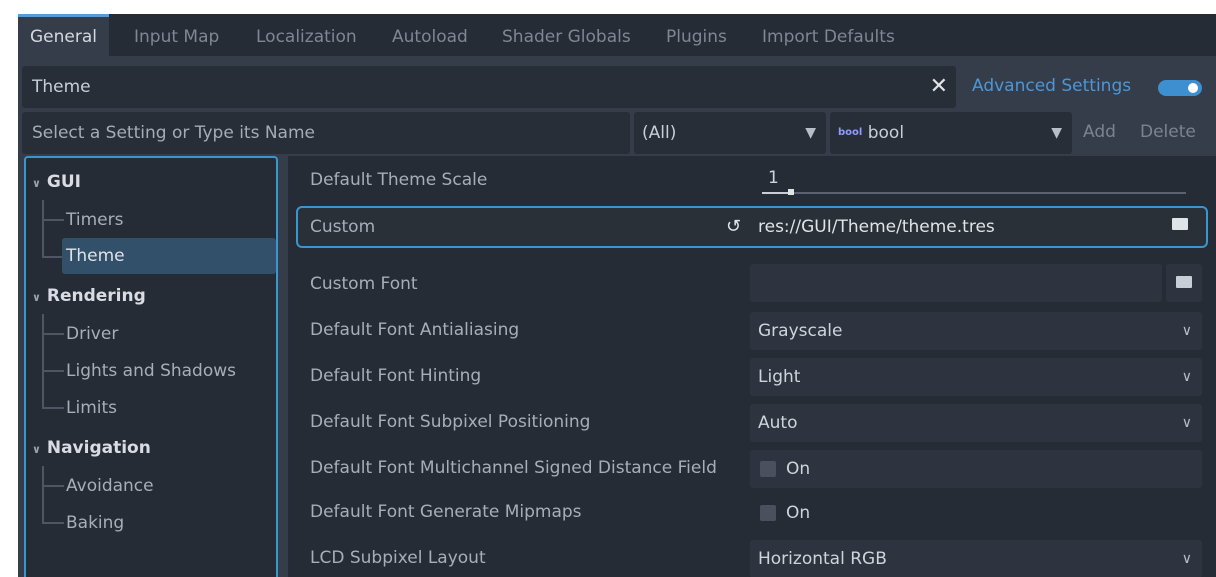  What do you see at coordinates (850, 132) in the screenshot?
I see `bool-type-icon: bool` at bounding box center [850, 132].